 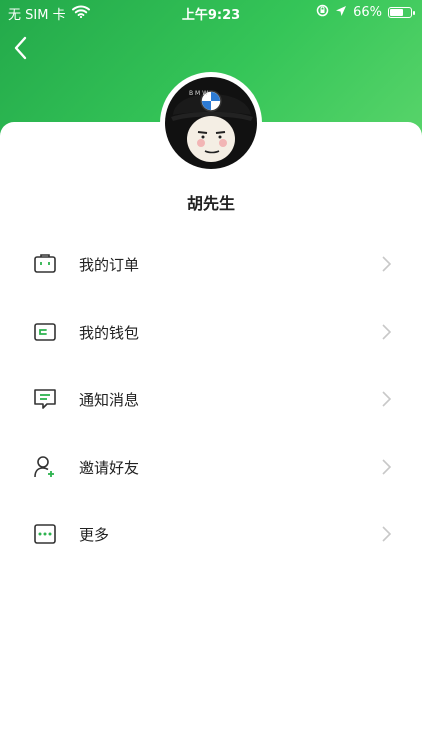 I want to click on menu-item-label: 邀请好友, so click(x=109, y=467).